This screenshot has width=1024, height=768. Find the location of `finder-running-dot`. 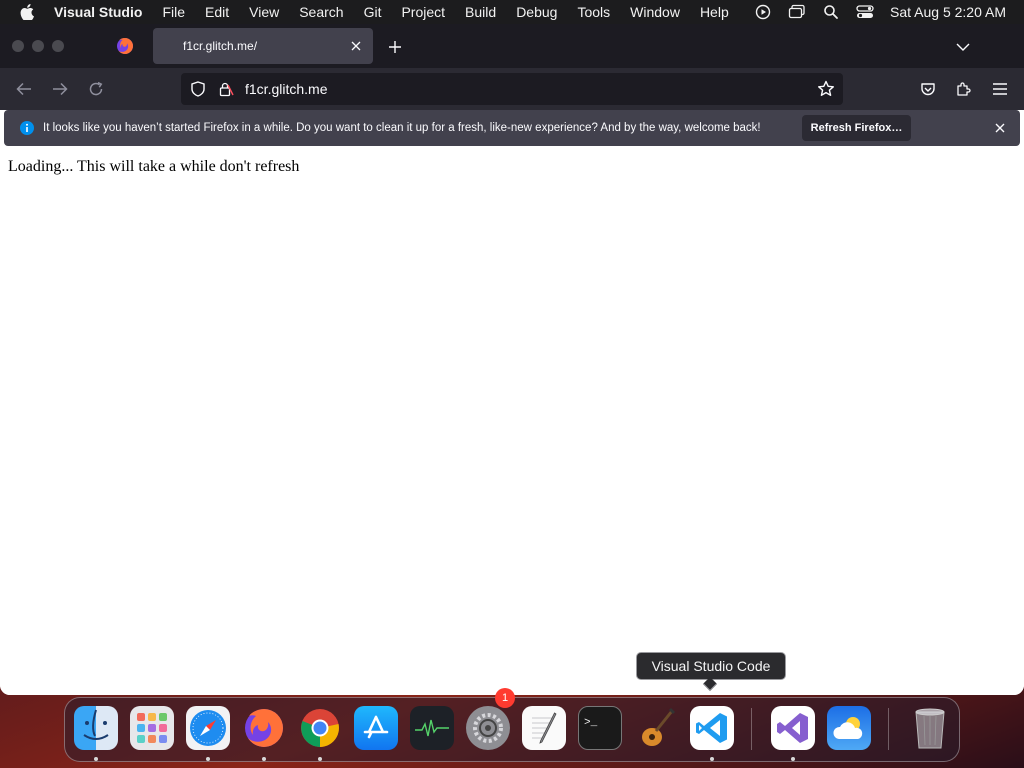

finder-running-dot is located at coordinates (96, 759).